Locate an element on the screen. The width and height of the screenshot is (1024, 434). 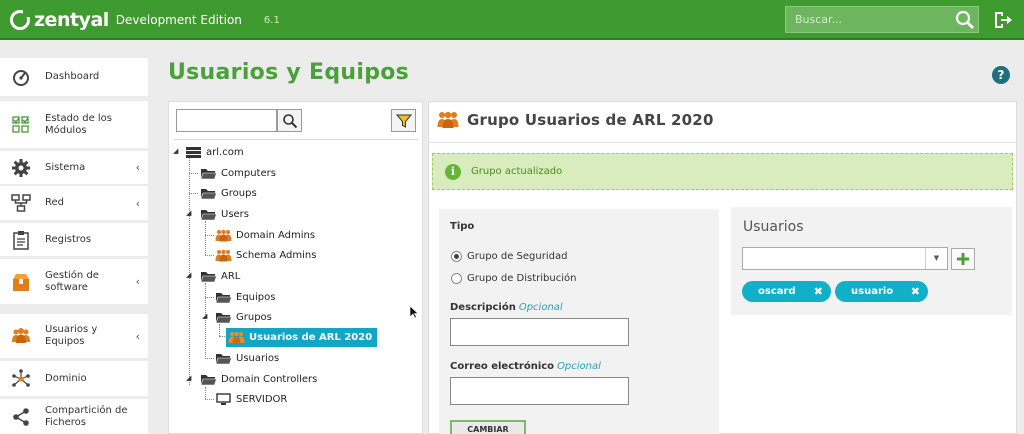
type-label: Tipo is located at coordinates (462, 226).